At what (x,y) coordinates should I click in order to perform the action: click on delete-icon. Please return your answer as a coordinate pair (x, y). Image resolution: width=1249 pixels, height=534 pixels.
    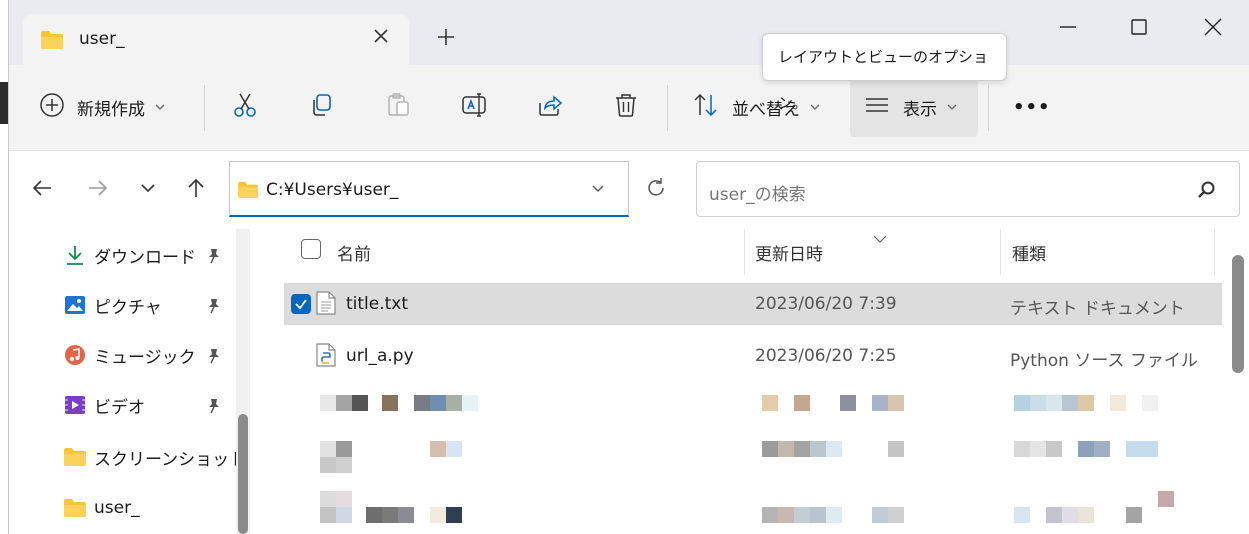
    Looking at the image, I should click on (626, 107).